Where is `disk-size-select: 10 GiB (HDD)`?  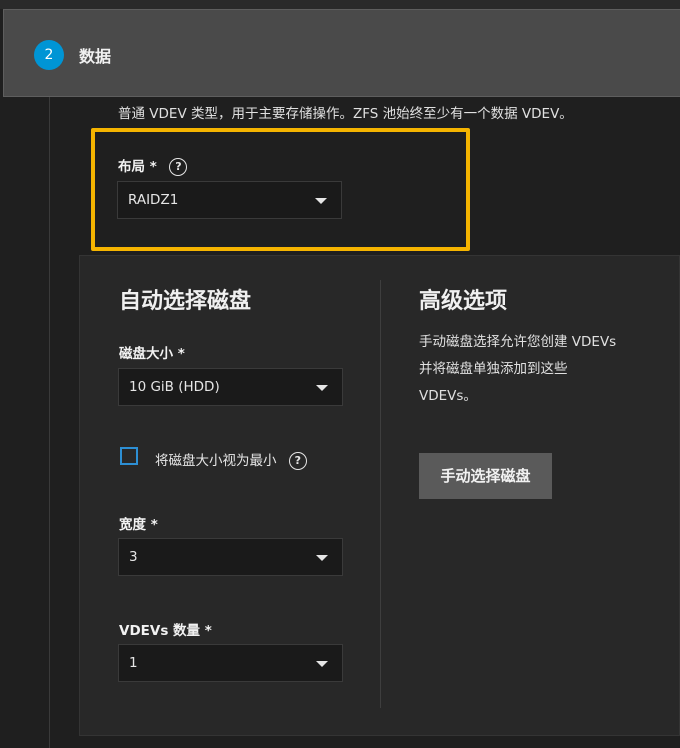 disk-size-select: 10 GiB (HDD) is located at coordinates (230, 387).